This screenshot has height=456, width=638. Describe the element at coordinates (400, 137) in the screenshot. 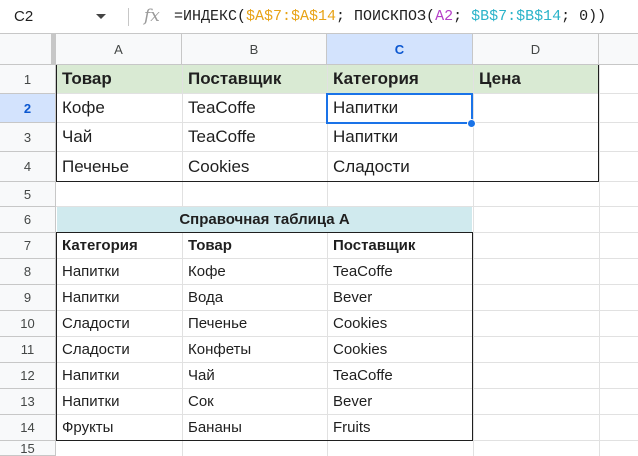

I see `cell-c3: Напитки` at that location.